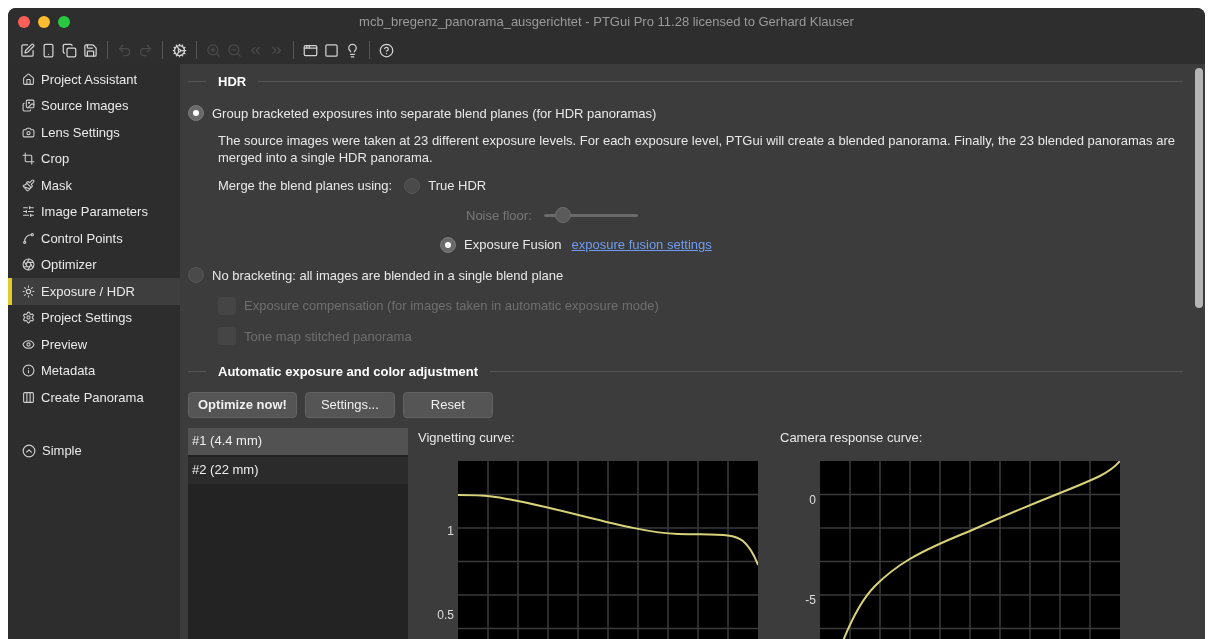  Describe the element at coordinates (94, 370) in the screenshot. I see `sidebar-item: Metadata` at that location.